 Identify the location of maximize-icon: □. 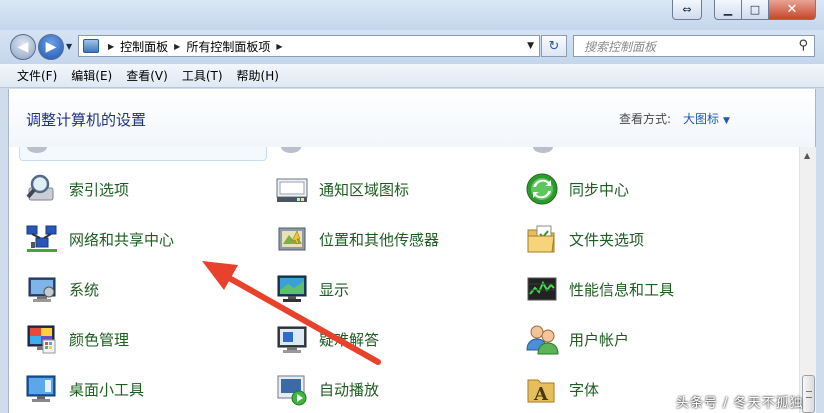
(755, 9).